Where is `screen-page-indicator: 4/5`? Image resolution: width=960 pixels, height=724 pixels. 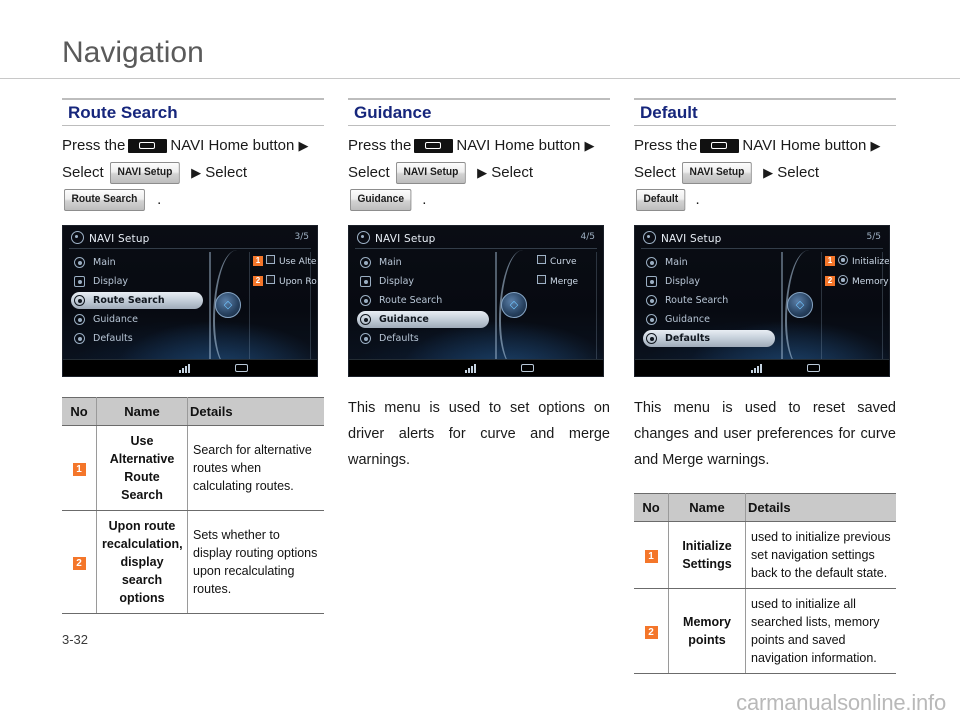
screen-page-indicator: 4/5 is located at coordinates (587, 237).